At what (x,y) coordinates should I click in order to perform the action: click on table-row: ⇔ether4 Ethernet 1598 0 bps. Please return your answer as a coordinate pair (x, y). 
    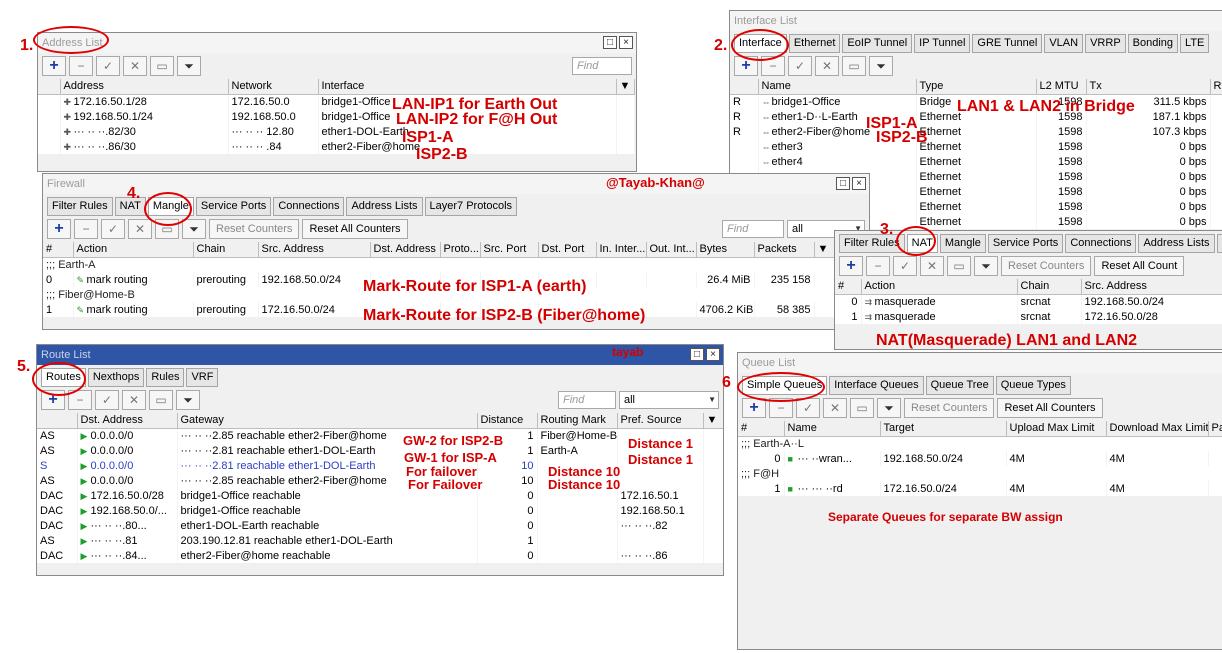
    Looking at the image, I should click on (976, 161).